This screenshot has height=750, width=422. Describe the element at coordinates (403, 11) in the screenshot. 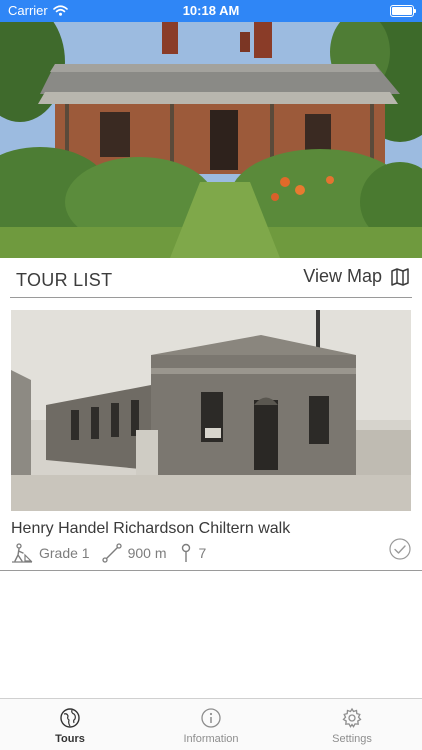

I see `battery-icon` at that location.